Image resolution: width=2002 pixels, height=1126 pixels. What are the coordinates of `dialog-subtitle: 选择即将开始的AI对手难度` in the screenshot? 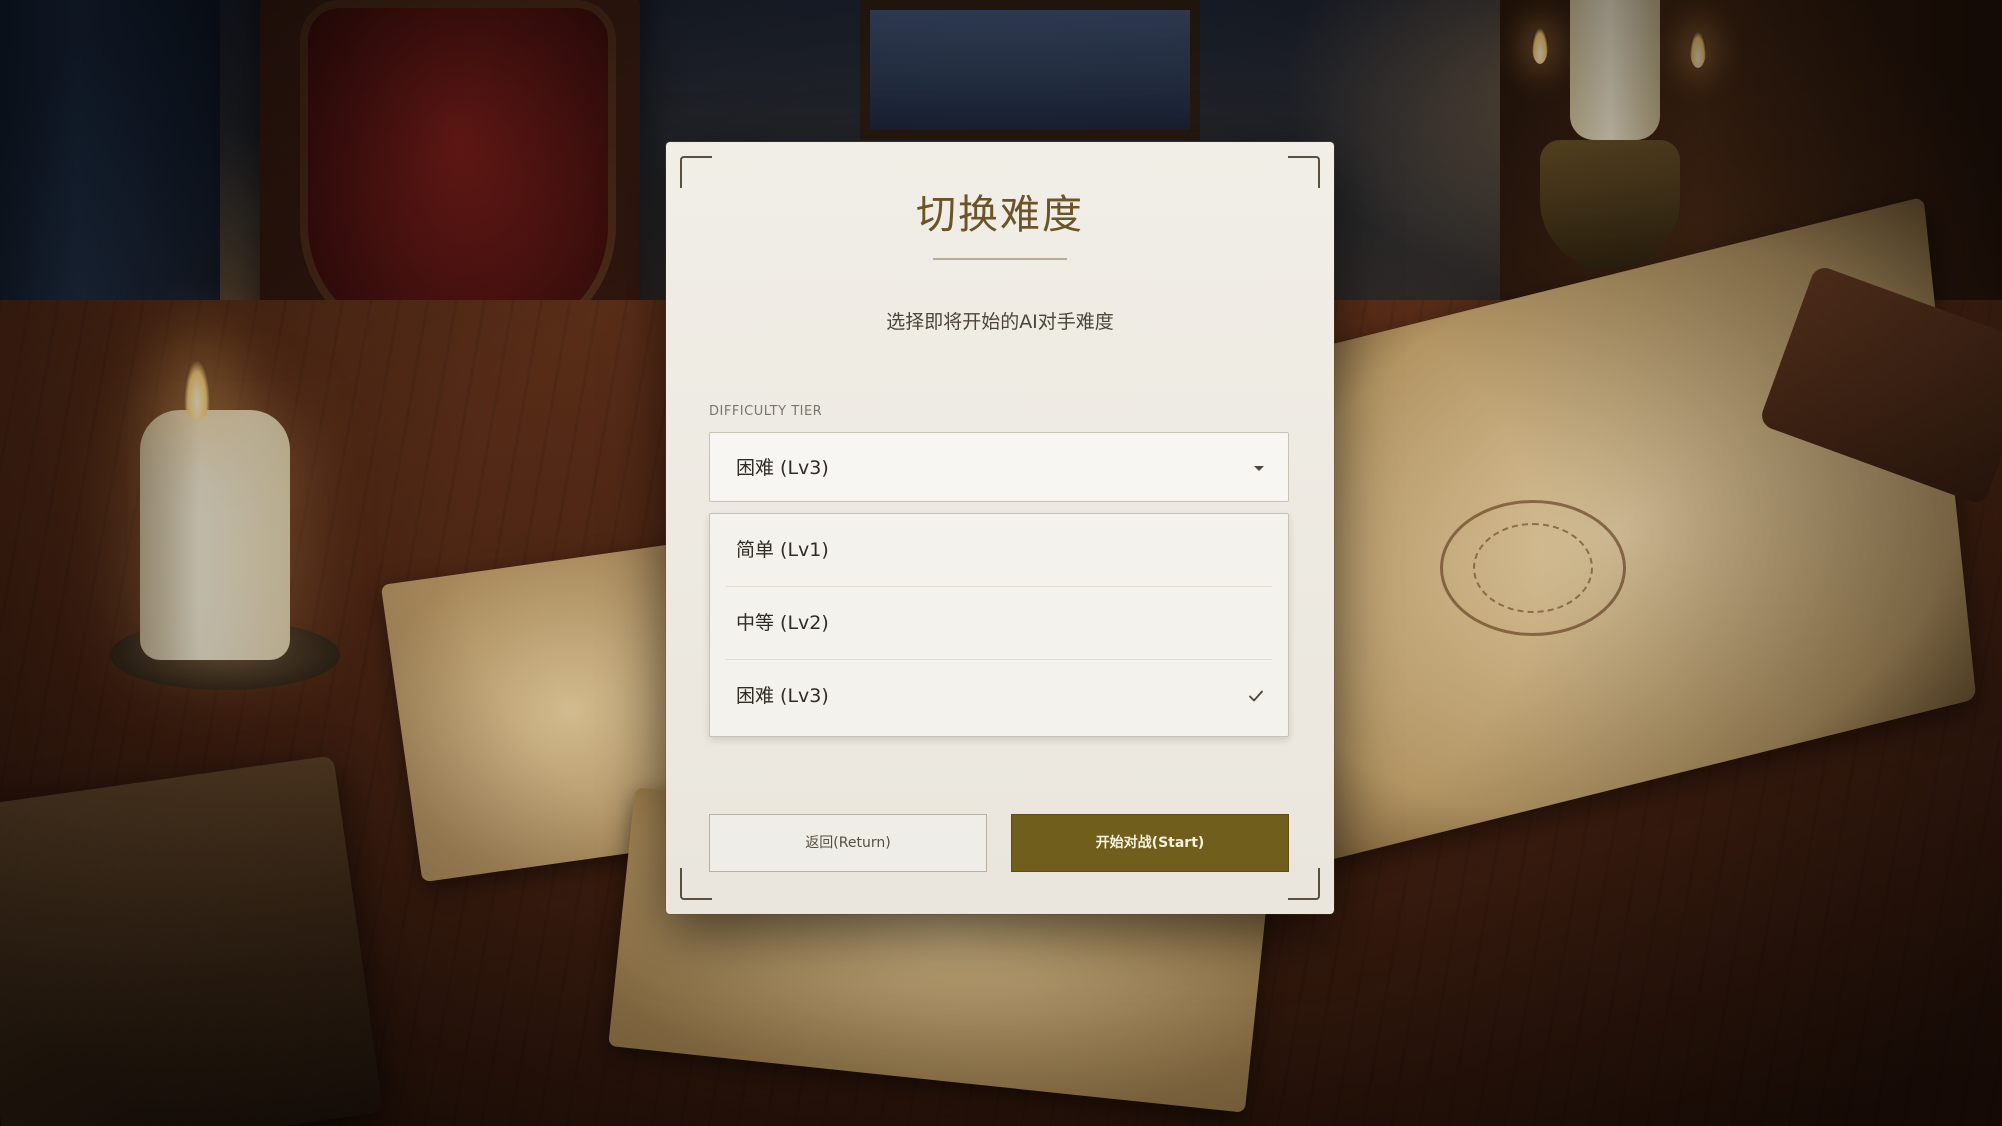 It's located at (1000, 322).